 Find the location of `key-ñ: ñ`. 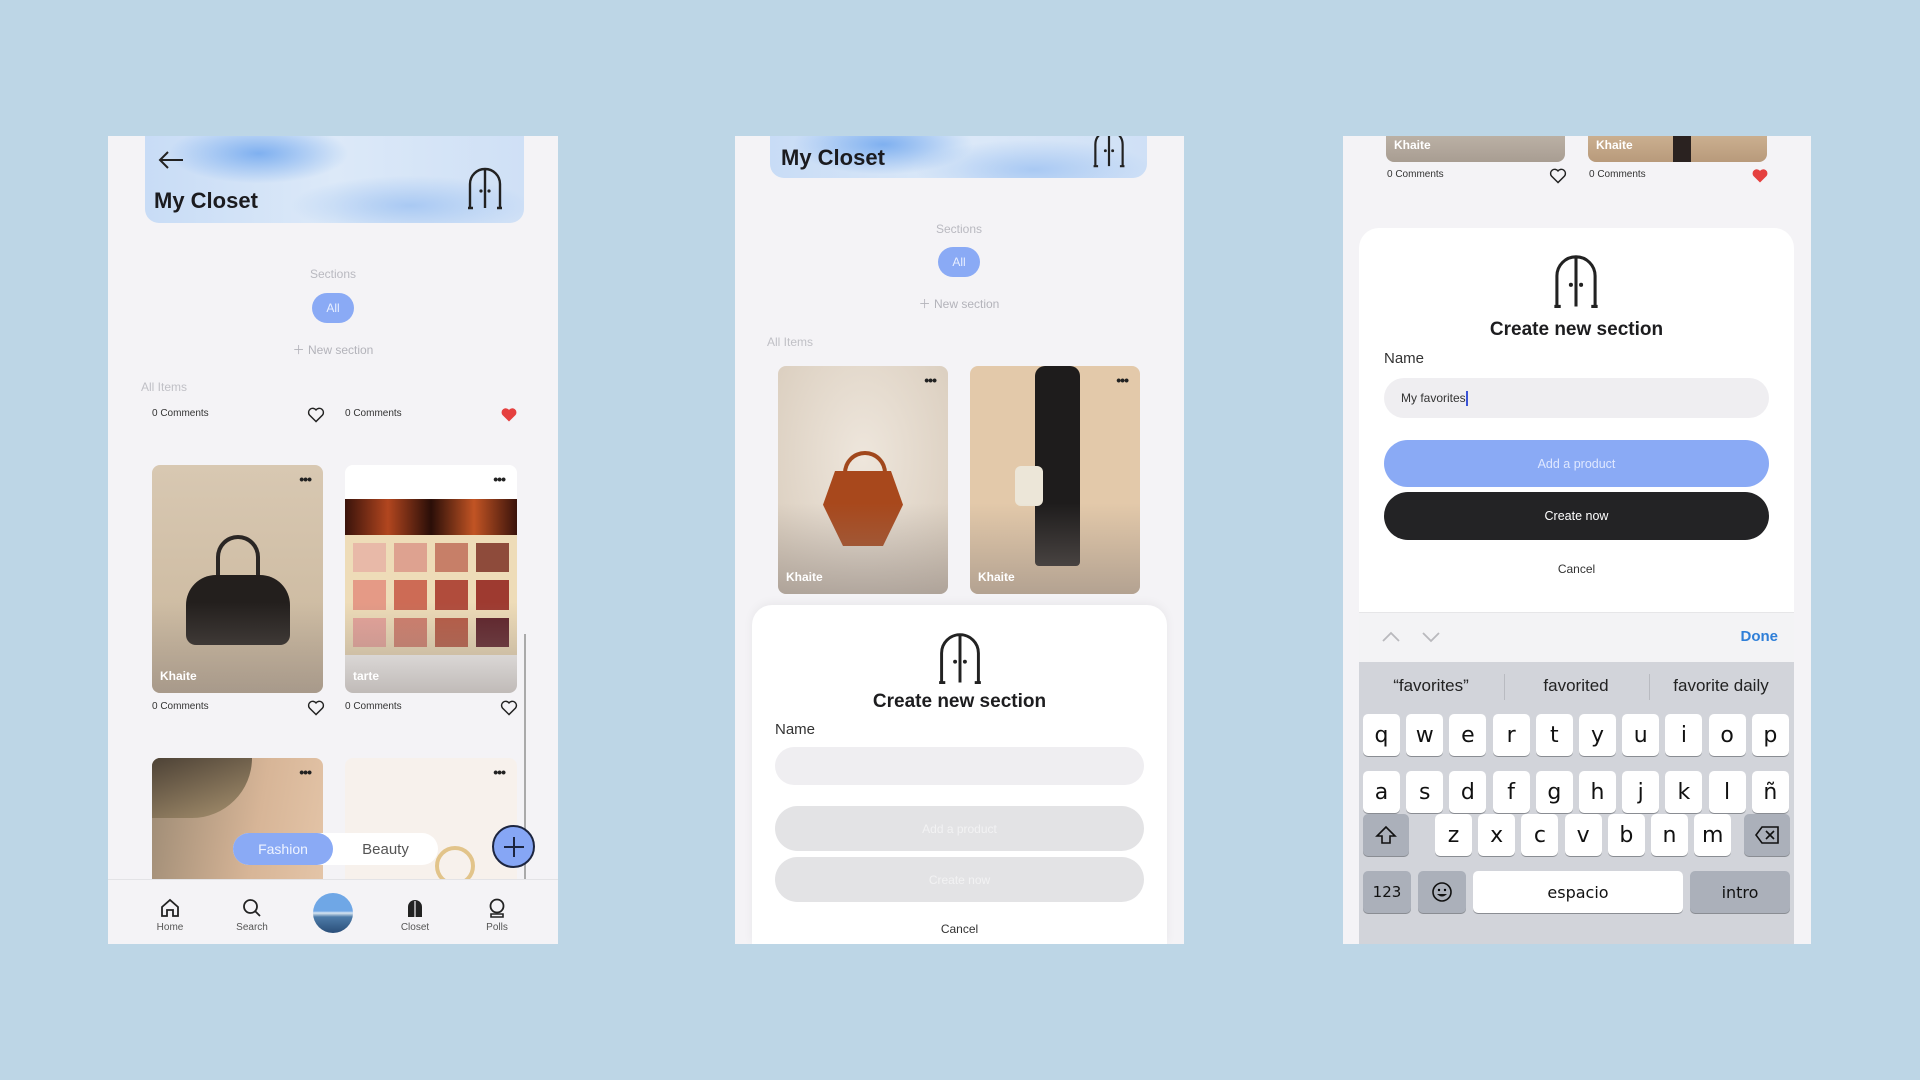

key-ñ: ñ is located at coordinates (1770, 792).